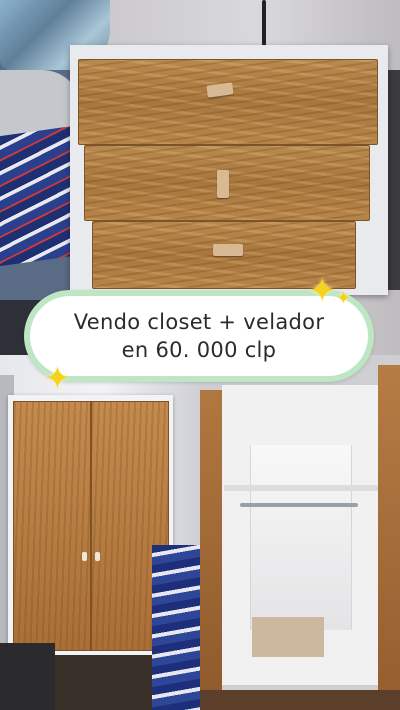  What do you see at coordinates (288, 637) in the screenshot?
I see `closet-floor-board` at bounding box center [288, 637].